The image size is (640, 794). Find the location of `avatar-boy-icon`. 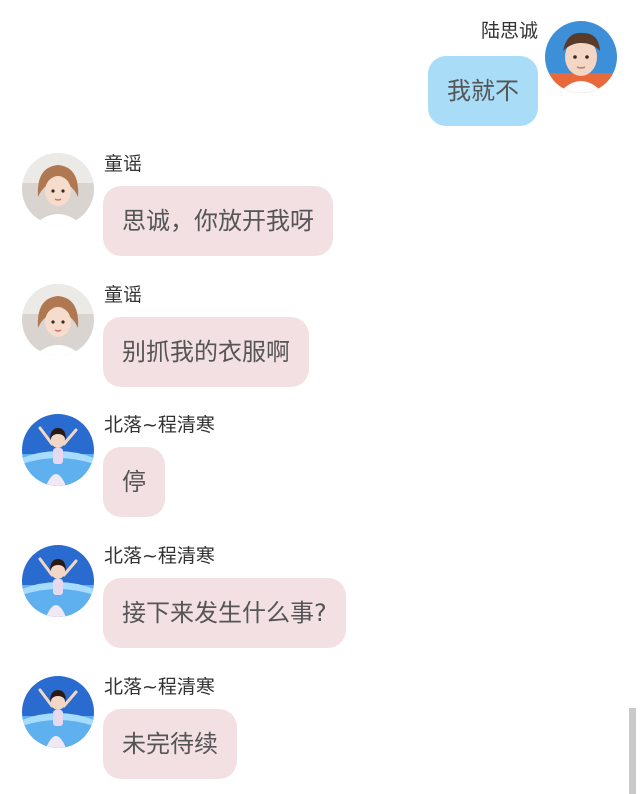

avatar-boy-icon is located at coordinates (581, 57).